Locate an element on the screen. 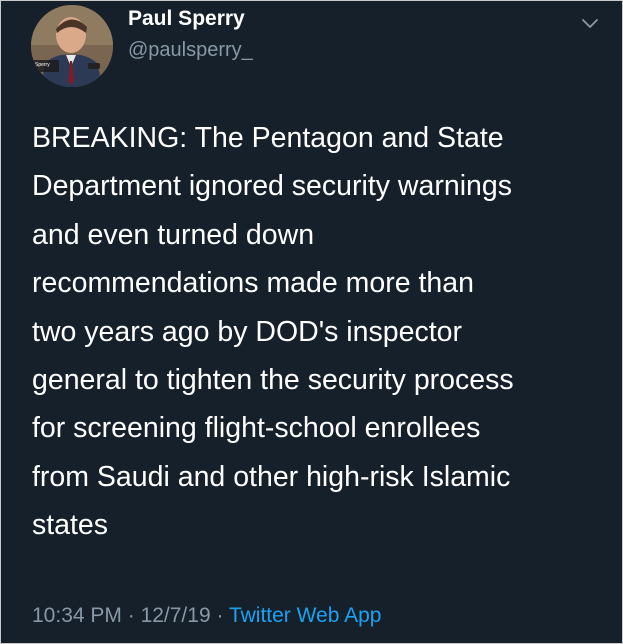 Image resolution: width=623 pixels, height=644 pixels. tweet-metadata: 10:34 PM · 12/7/19 · Twitter Web App is located at coordinates (206, 616).